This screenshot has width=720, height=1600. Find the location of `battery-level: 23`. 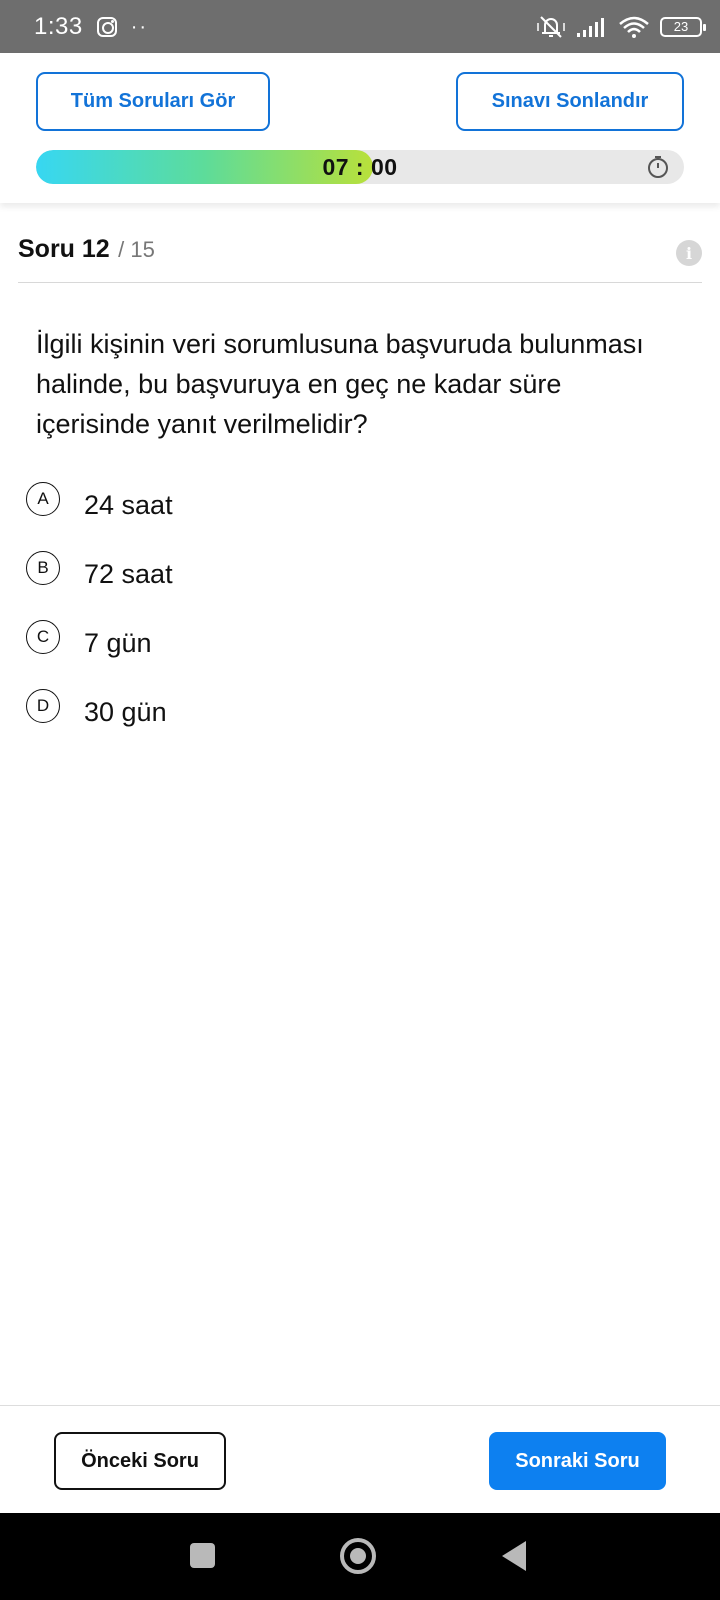

battery-level: 23 is located at coordinates (681, 26).